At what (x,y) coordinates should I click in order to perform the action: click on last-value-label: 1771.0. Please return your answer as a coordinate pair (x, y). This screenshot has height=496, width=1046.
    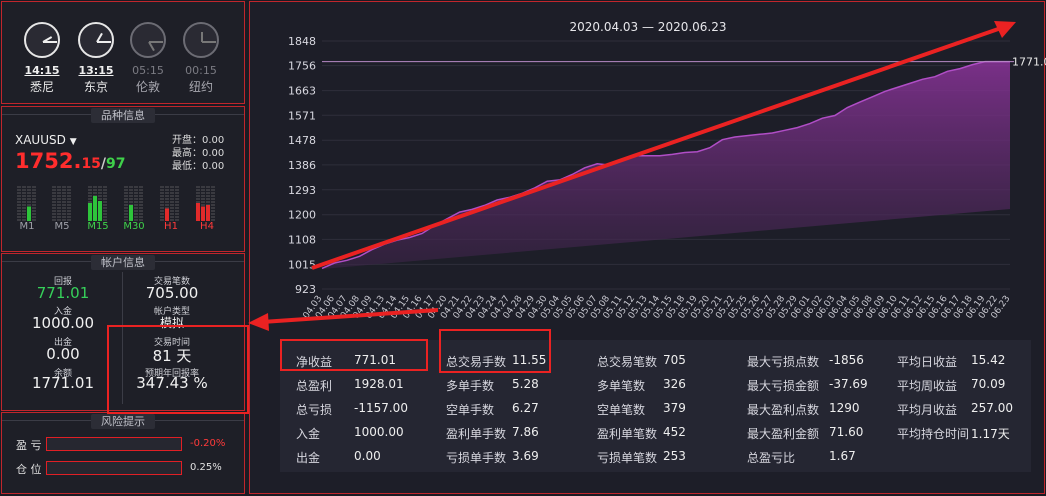
    Looking at the image, I should click on (1029, 62).